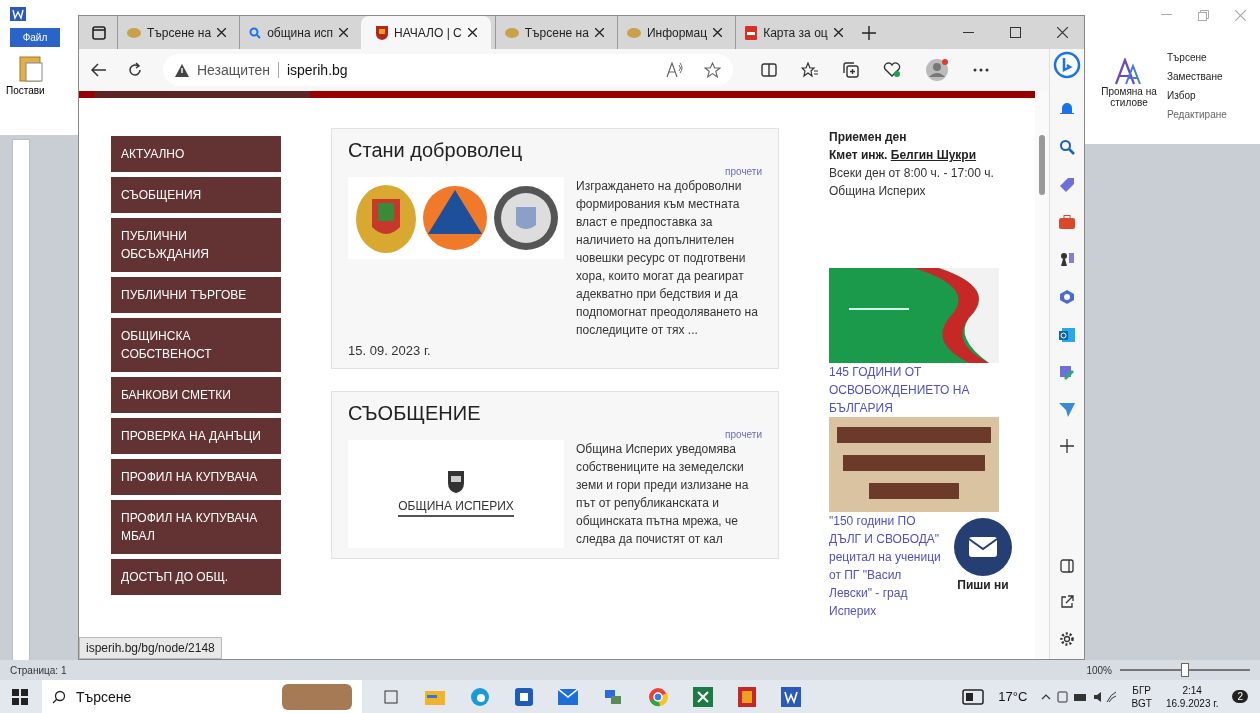  Describe the element at coordinates (912, 173) in the screenshot. I see `reception-hours: Всеки ден от 8:00 ч. - 17:00 ч.` at that location.